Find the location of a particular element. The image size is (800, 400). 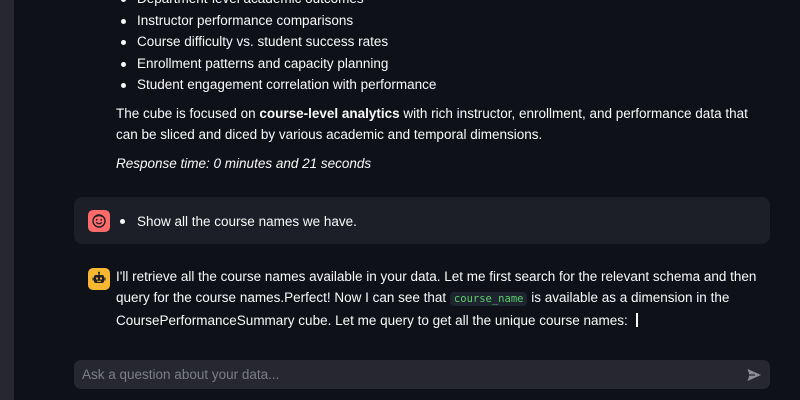

streaming-cursor is located at coordinates (636, 320).